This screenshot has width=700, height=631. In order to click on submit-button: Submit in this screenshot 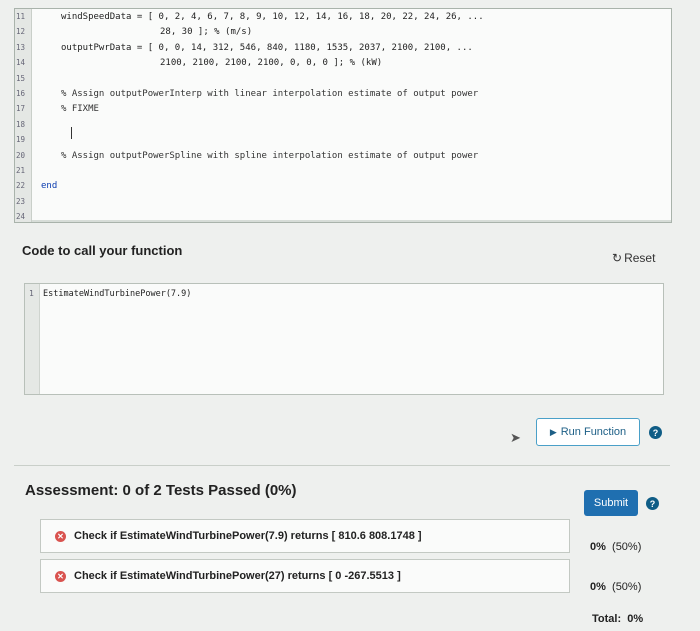, I will do `click(611, 503)`.